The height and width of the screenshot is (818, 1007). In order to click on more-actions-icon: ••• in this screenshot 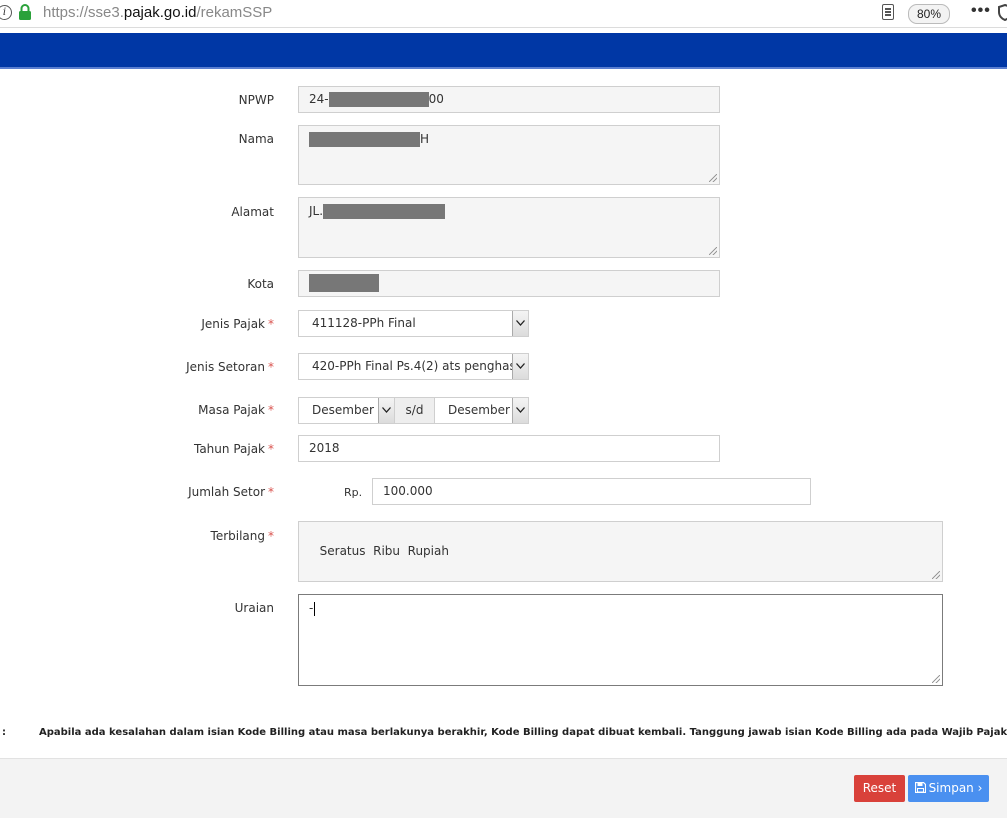, I will do `click(981, 11)`.